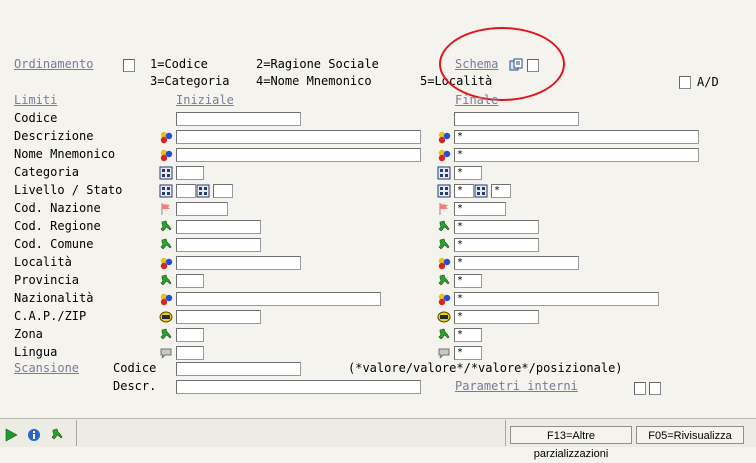 This screenshot has height=463, width=756. What do you see at coordinates (205, 100) in the screenshot?
I see `iniziale-header: Iniziale` at bounding box center [205, 100].